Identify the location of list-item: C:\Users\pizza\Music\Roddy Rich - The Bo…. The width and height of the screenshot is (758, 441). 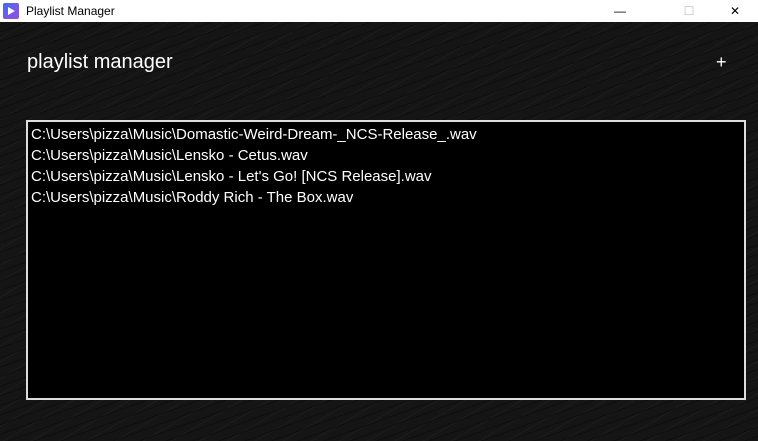
(386, 197).